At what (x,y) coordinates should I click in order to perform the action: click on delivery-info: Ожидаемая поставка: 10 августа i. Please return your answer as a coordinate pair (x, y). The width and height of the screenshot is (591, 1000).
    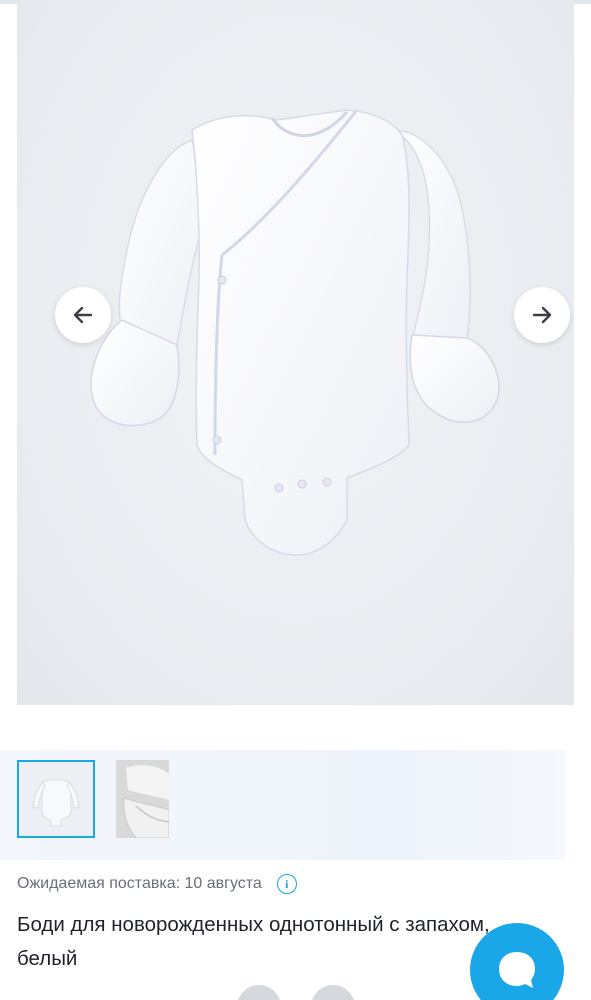
    Looking at the image, I should click on (157, 884).